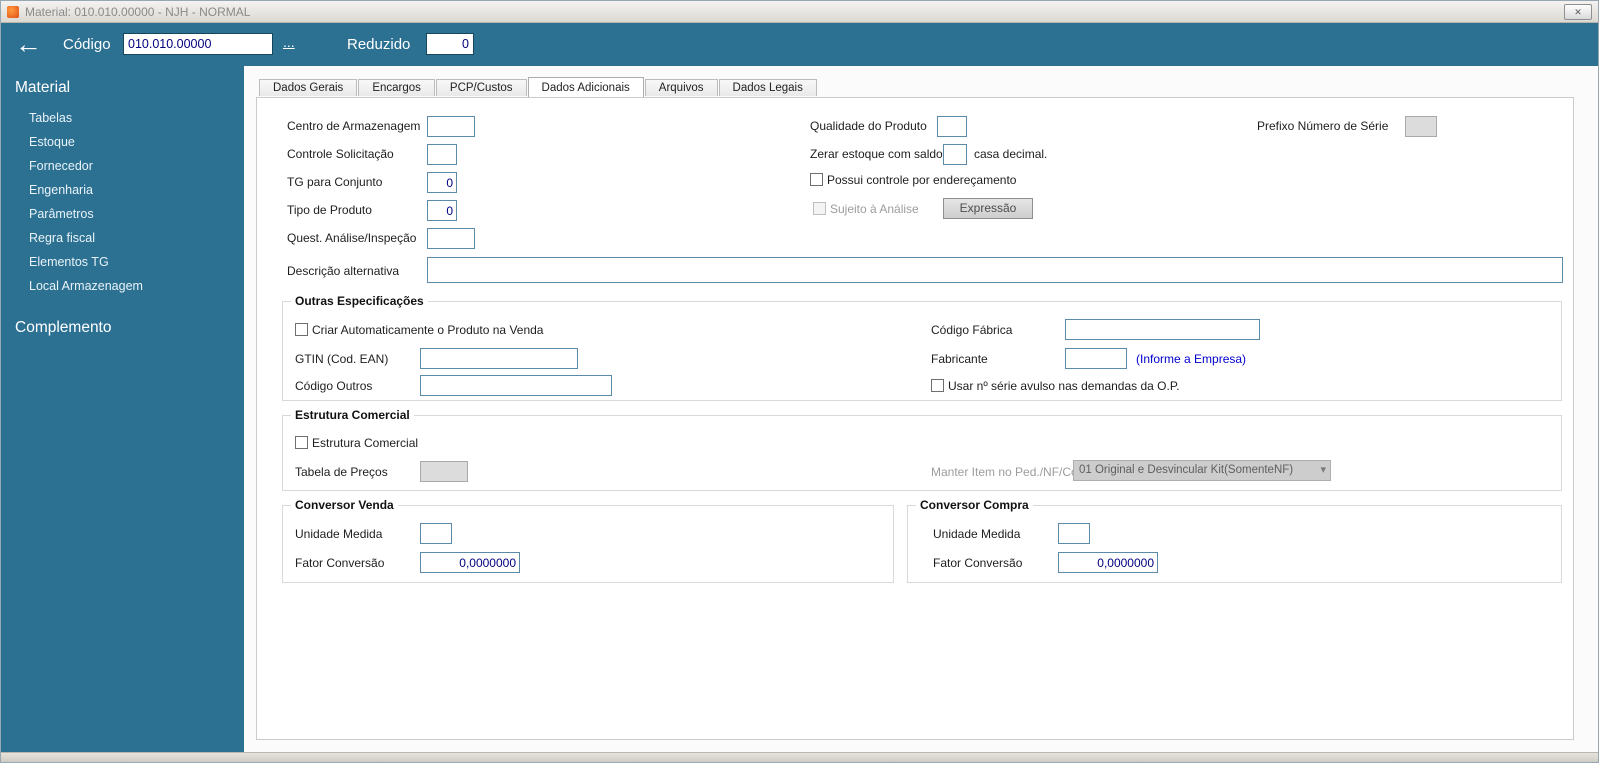 The image size is (1599, 763). What do you see at coordinates (499, 358) in the screenshot?
I see `gtin-input` at bounding box center [499, 358].